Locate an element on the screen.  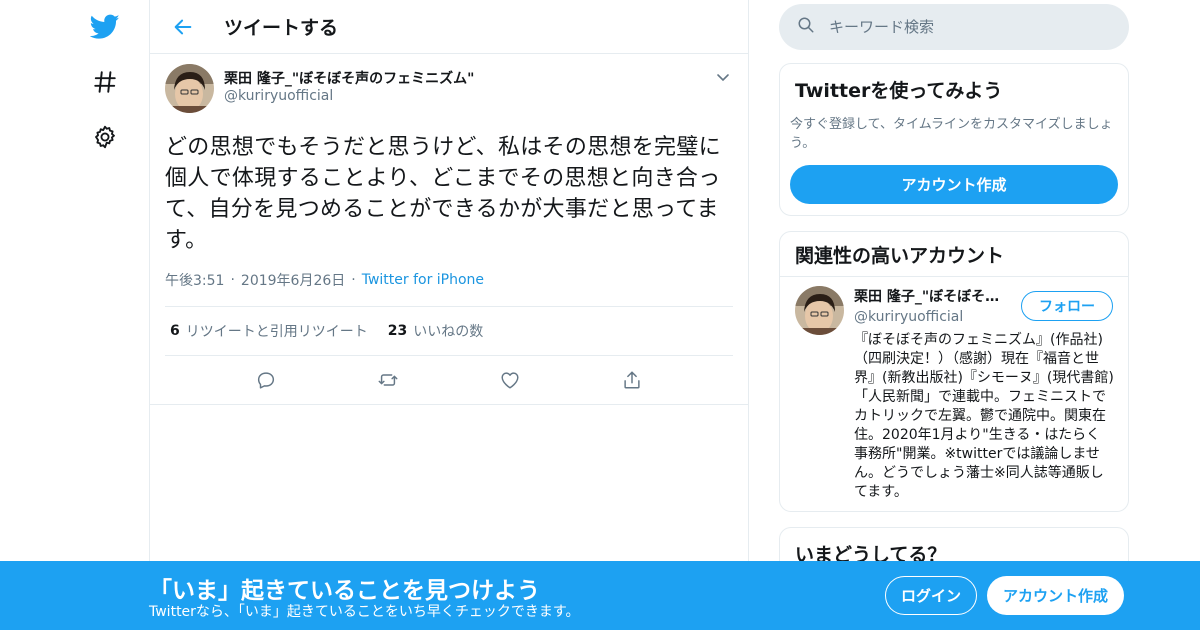
tweet-source-link: Twitter for iPhone is located at coordinates (423, 280).